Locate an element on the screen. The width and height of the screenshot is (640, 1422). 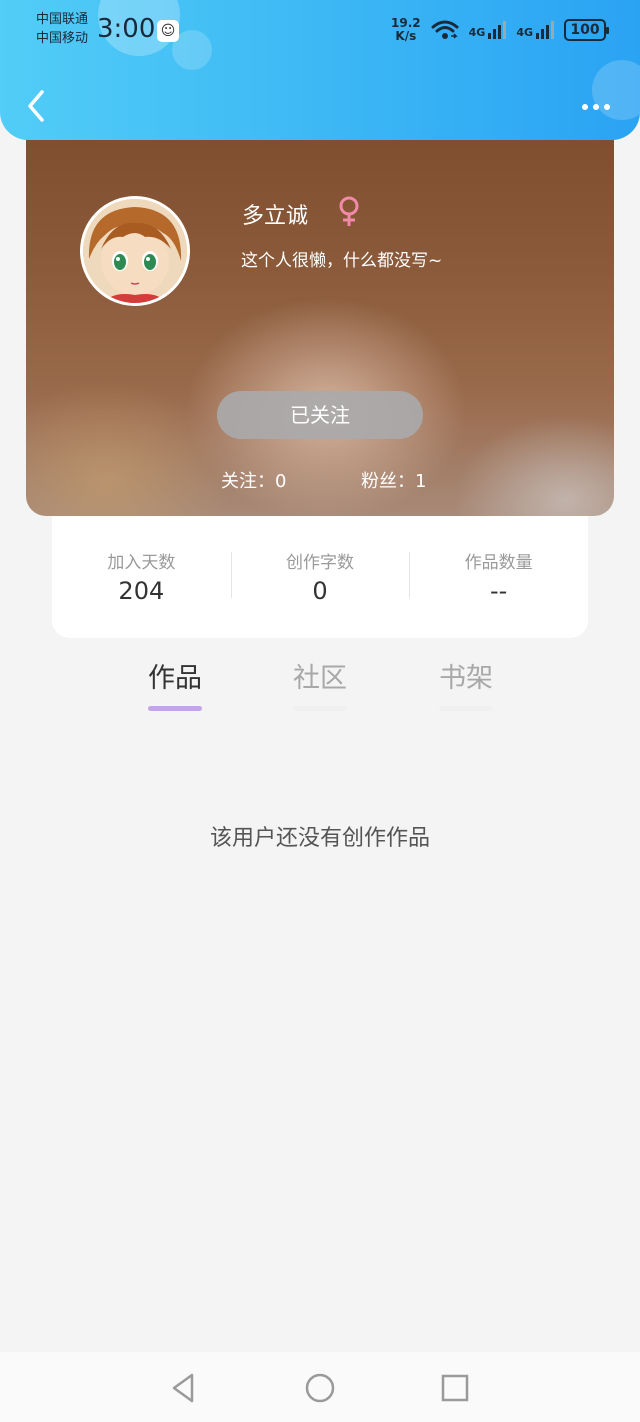
notification-emoji-icon: ☺ is located at coordinates (168, 31).